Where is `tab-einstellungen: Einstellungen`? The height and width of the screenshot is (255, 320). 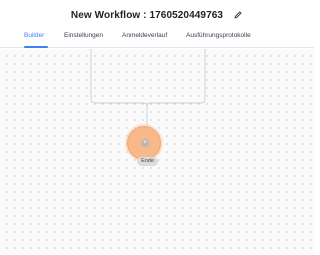 tab-einstellungen: Einstellungen is located at coordinates (83, 35).